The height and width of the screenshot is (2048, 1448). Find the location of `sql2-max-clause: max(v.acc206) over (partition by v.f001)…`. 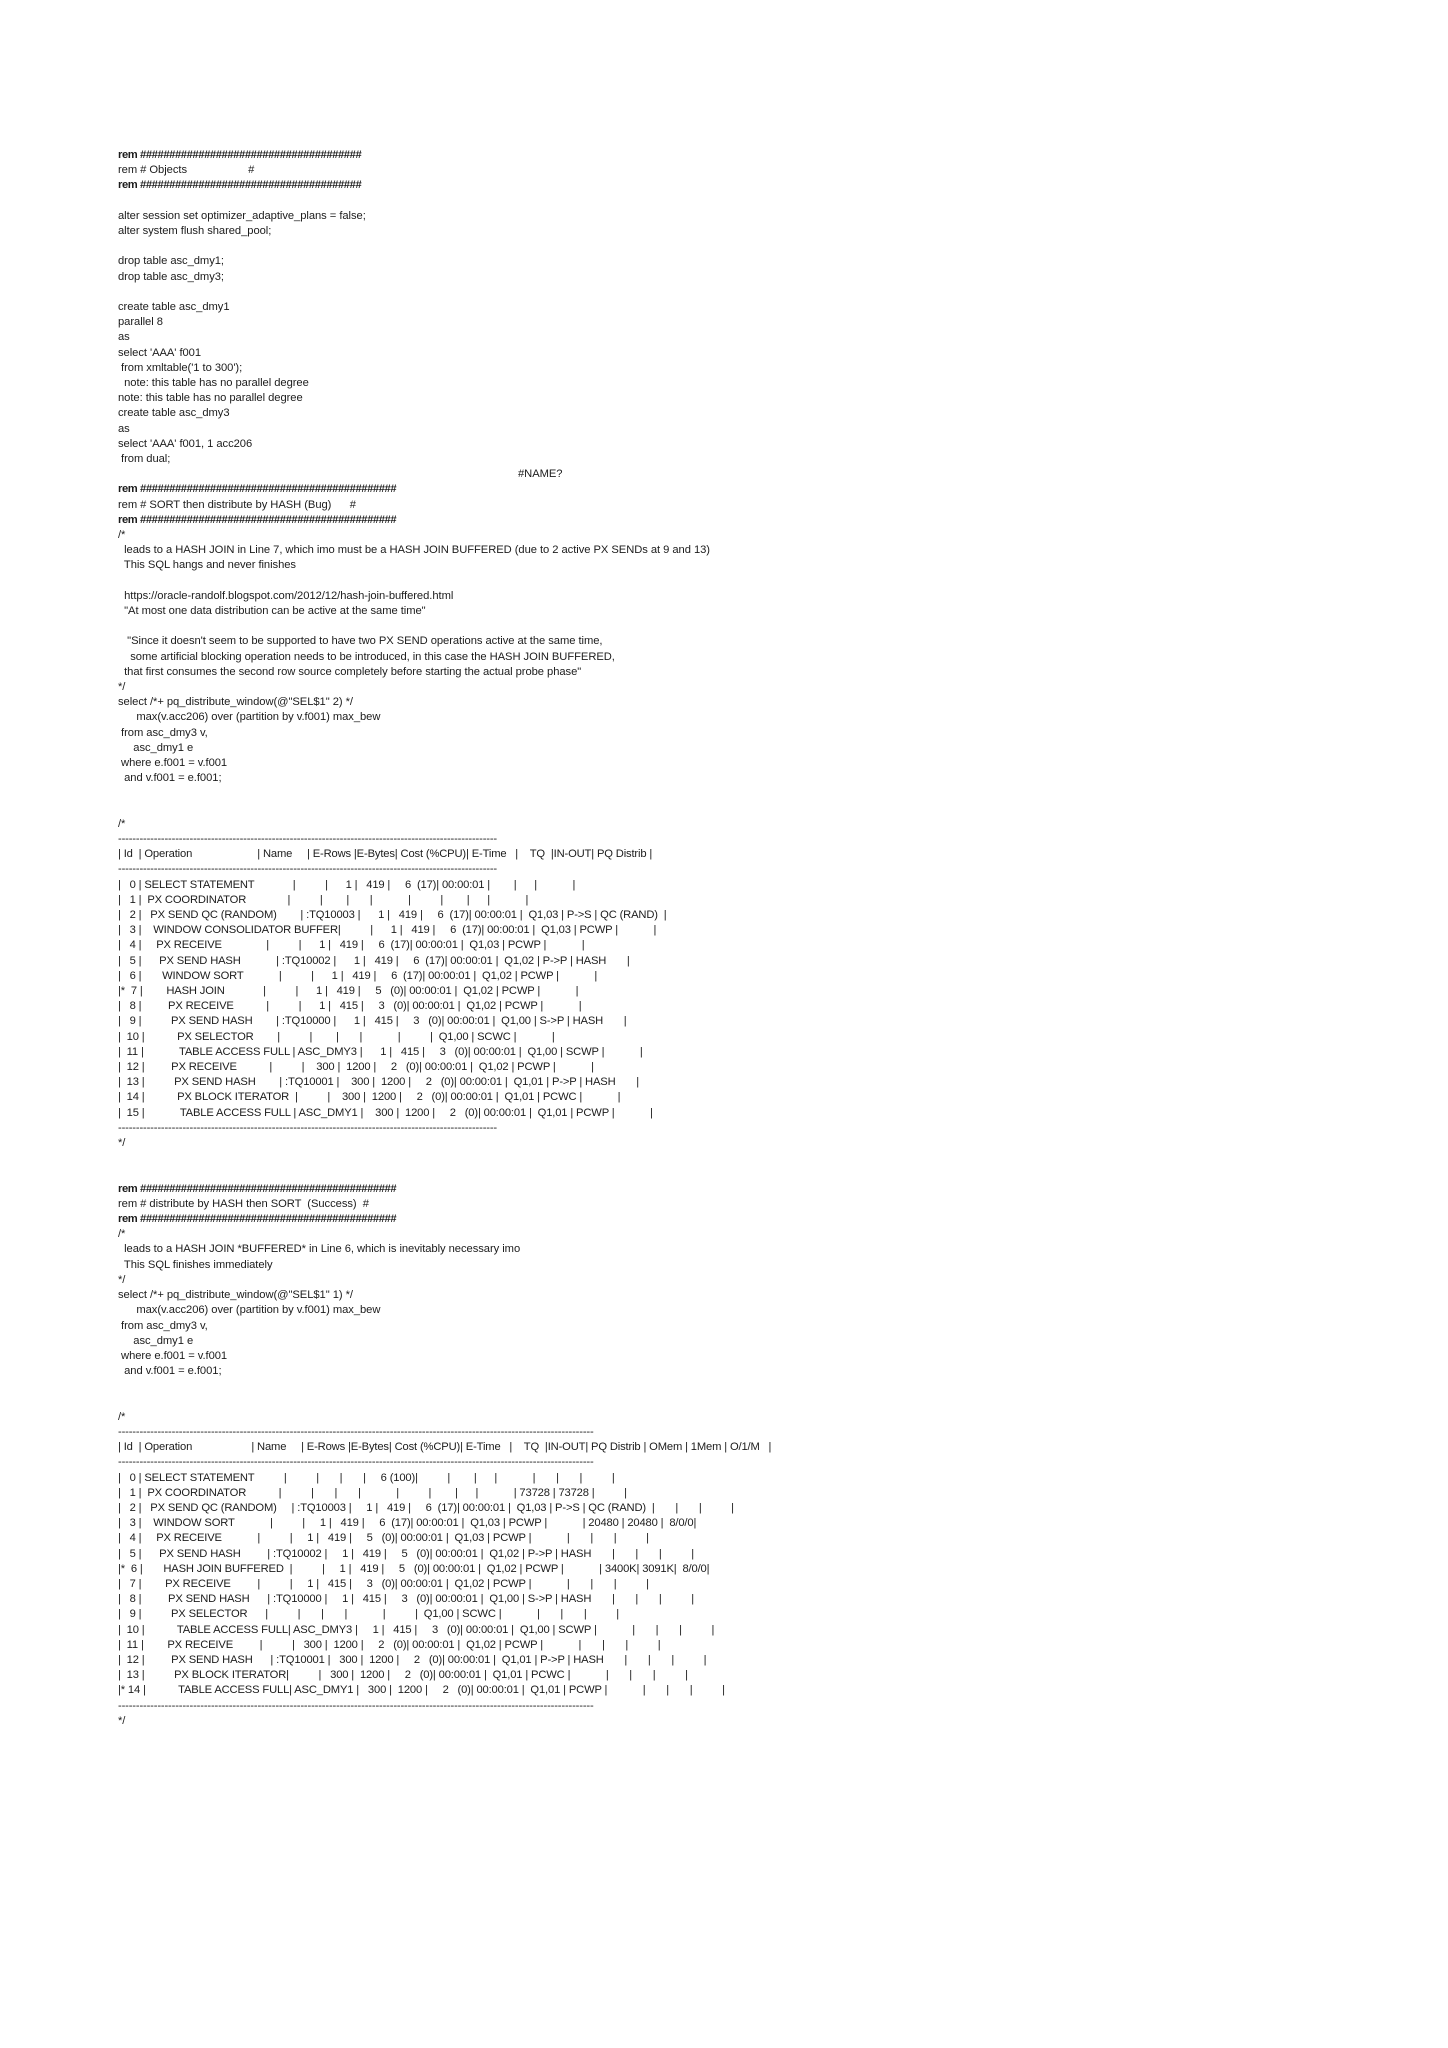

sql2-max-clause: max(v.acc206) over (partition by v.f001)… is located at coordinates (249, 1310).